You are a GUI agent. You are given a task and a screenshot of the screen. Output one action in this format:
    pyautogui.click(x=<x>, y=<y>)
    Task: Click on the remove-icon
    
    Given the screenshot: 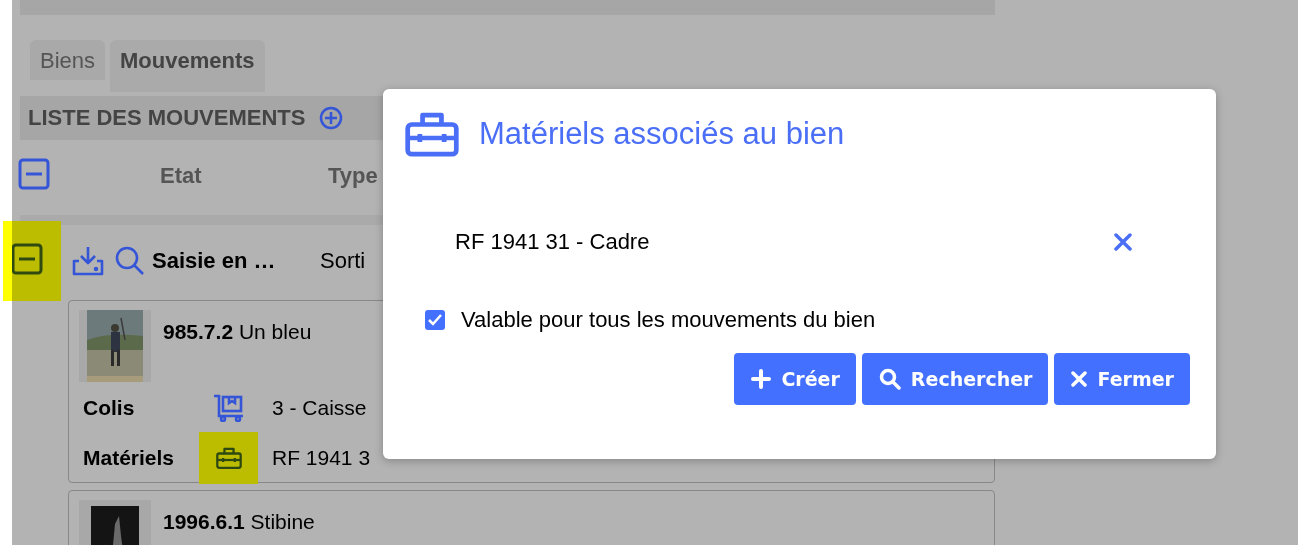 What is the action you would take?
    pyautogui.click(x=1123, y=241)
    